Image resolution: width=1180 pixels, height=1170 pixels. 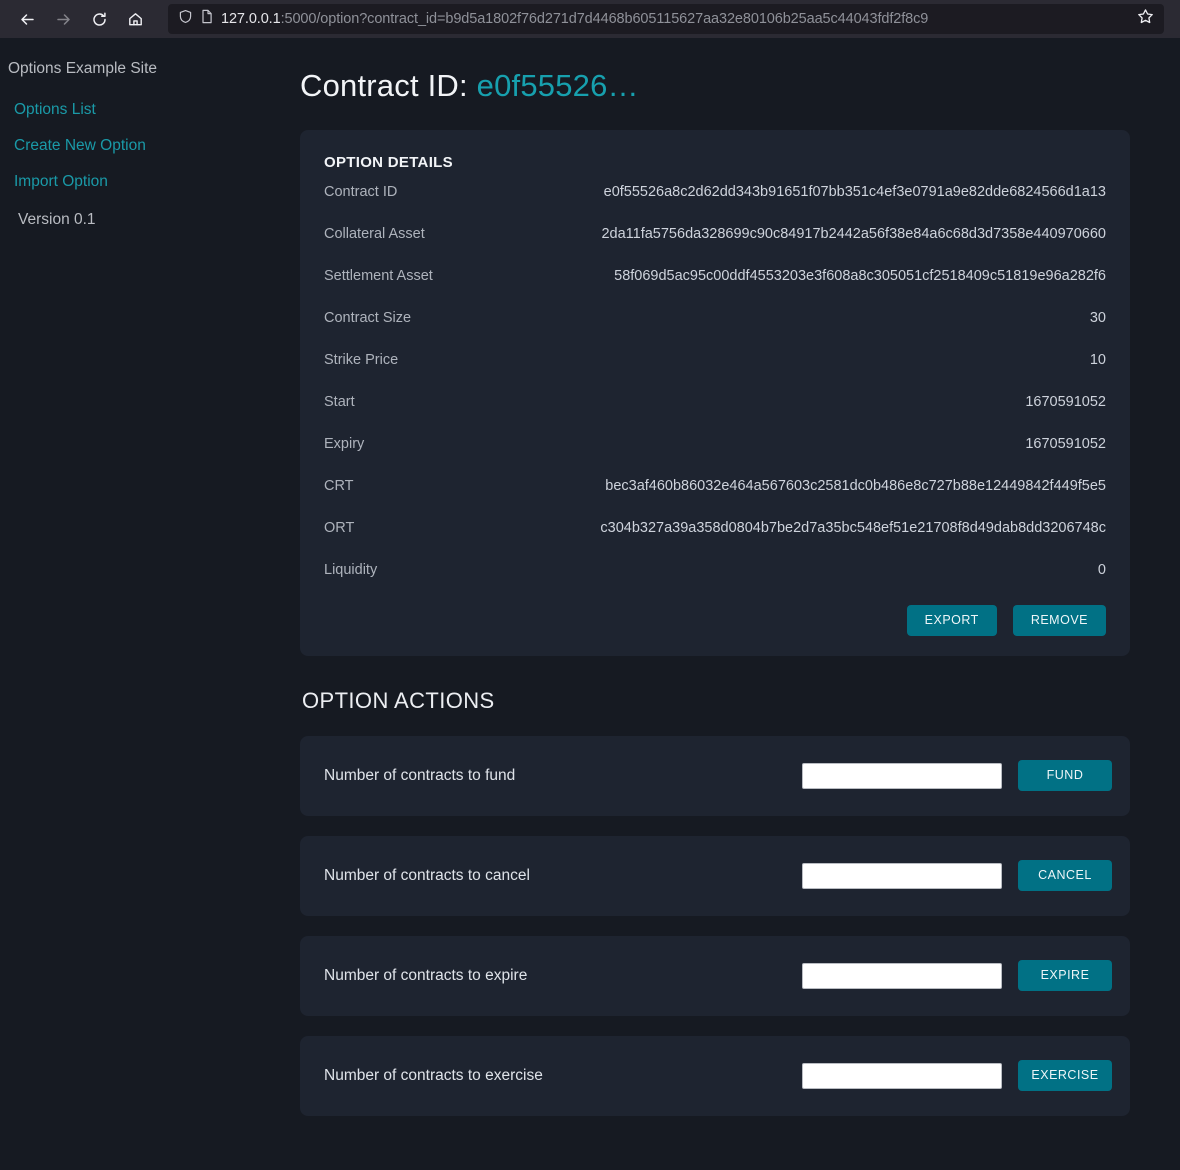 I want to click on action-card-exercise: Number of contracts to exercise EXERCISE, so click(x=715, y=1075).